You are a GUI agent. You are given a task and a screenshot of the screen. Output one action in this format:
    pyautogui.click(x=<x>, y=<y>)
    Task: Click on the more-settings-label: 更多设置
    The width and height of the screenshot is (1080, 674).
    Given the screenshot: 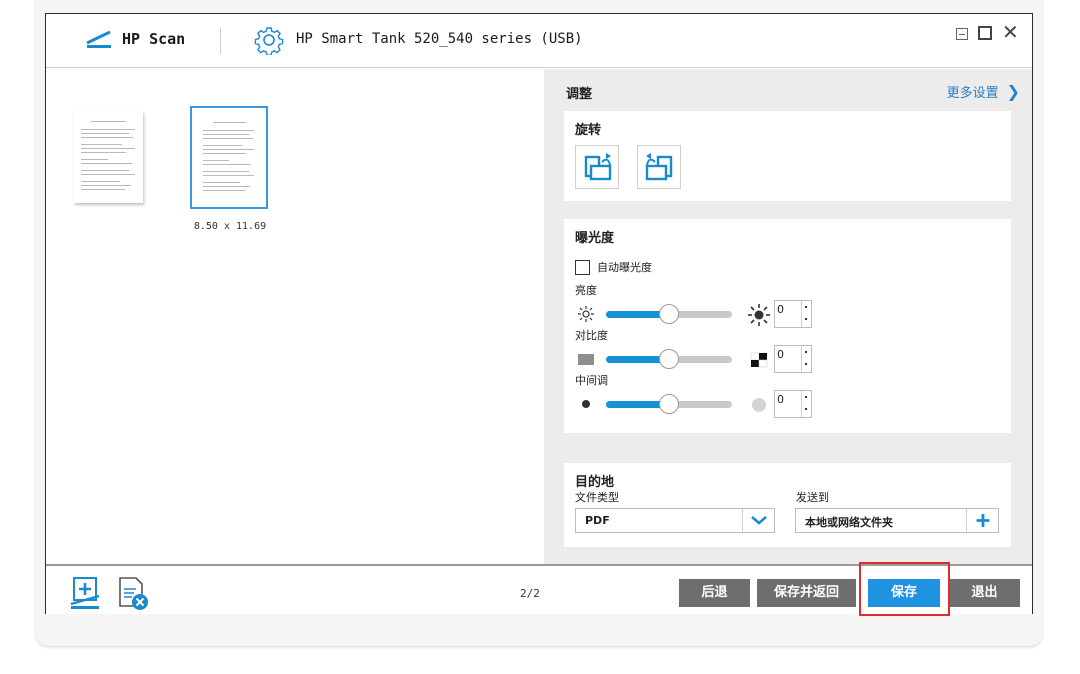 What is the action you would take?
    pyautogui.click(x=972, y=93)
    